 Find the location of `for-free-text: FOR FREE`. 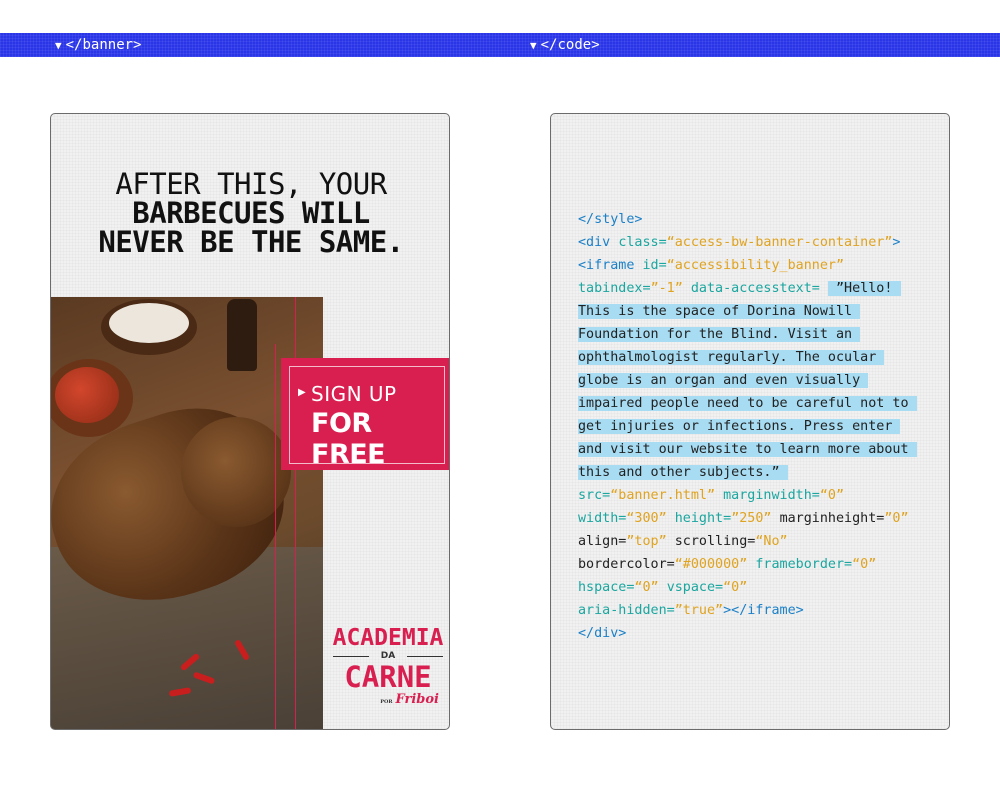

for-free-text: FOR FREE is located at coordinates (348, 439).